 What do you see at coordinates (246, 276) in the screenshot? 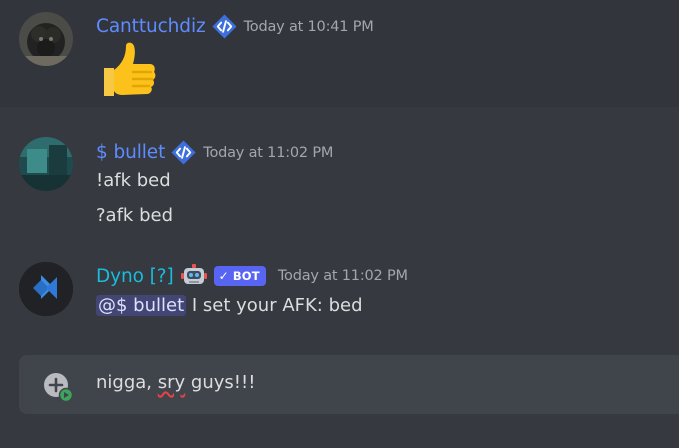
I see `bot-label: BOT` at bounding box center [246, 276].